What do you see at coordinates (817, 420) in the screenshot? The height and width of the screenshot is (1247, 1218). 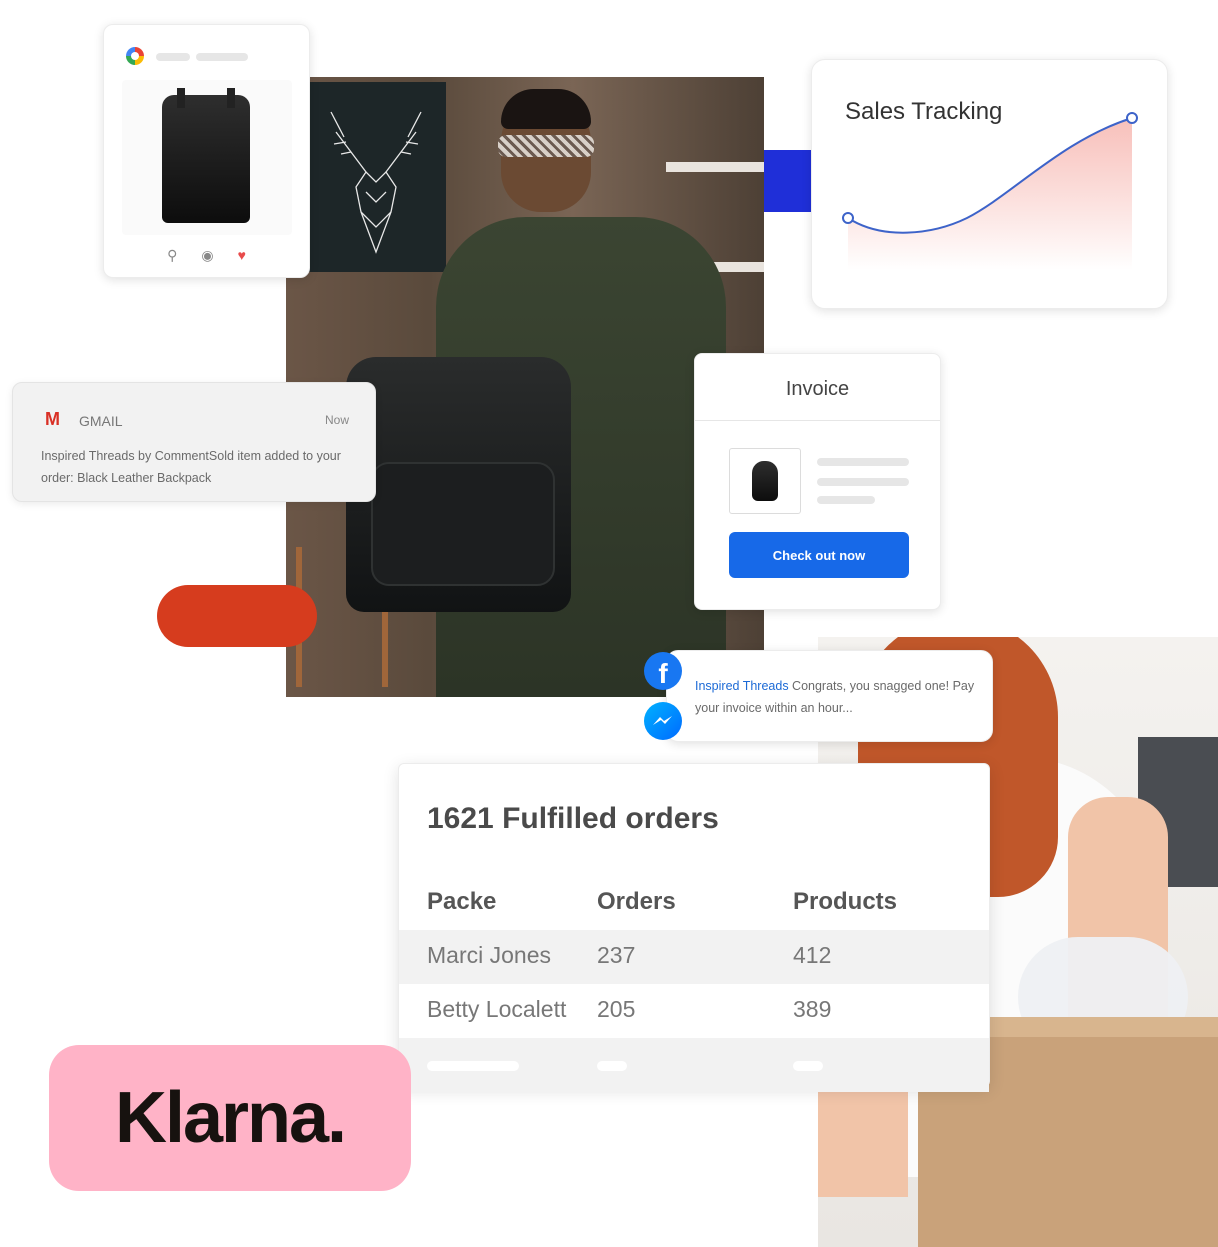 I see `divider` at bounding box center [817, 420].